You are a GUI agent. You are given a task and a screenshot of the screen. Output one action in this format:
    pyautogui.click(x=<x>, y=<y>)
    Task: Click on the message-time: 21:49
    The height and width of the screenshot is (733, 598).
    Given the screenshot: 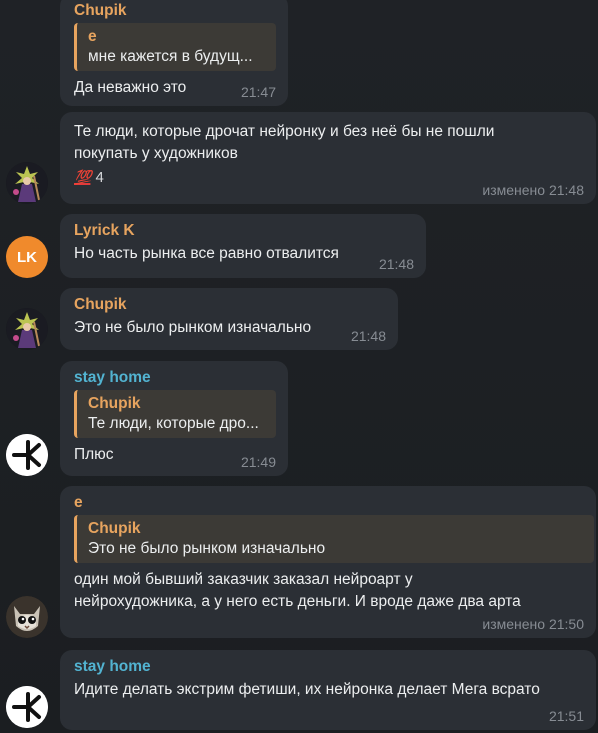 What is the action you would take?
    pyautogui.click(x=258, y=462)
    